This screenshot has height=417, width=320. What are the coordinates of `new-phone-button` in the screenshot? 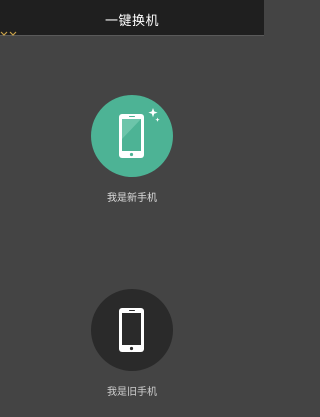 It's located at (132, 136).